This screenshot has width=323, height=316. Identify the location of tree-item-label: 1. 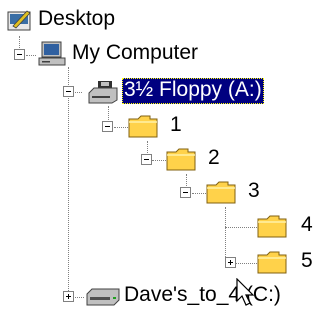
(176, 124).